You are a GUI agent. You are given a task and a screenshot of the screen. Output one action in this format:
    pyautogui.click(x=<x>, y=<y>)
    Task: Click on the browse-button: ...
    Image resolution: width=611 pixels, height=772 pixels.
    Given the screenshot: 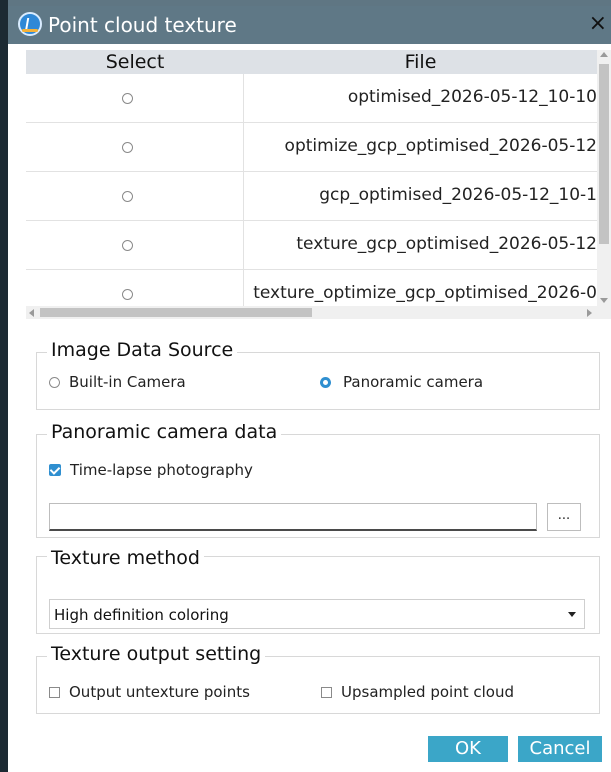 What is the action you would take?
    pyautogui.click(x=564, y=517)
    